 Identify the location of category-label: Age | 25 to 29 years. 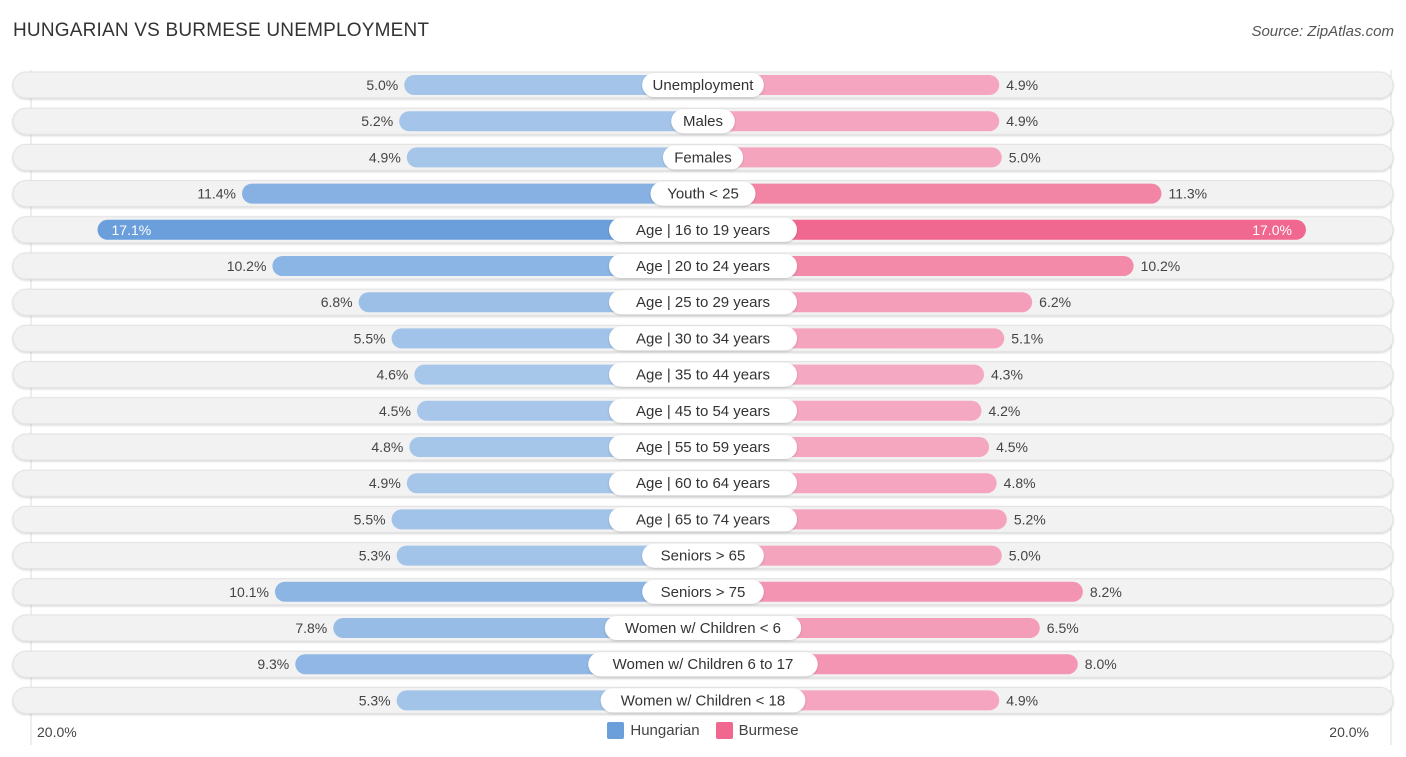
(703, 302).